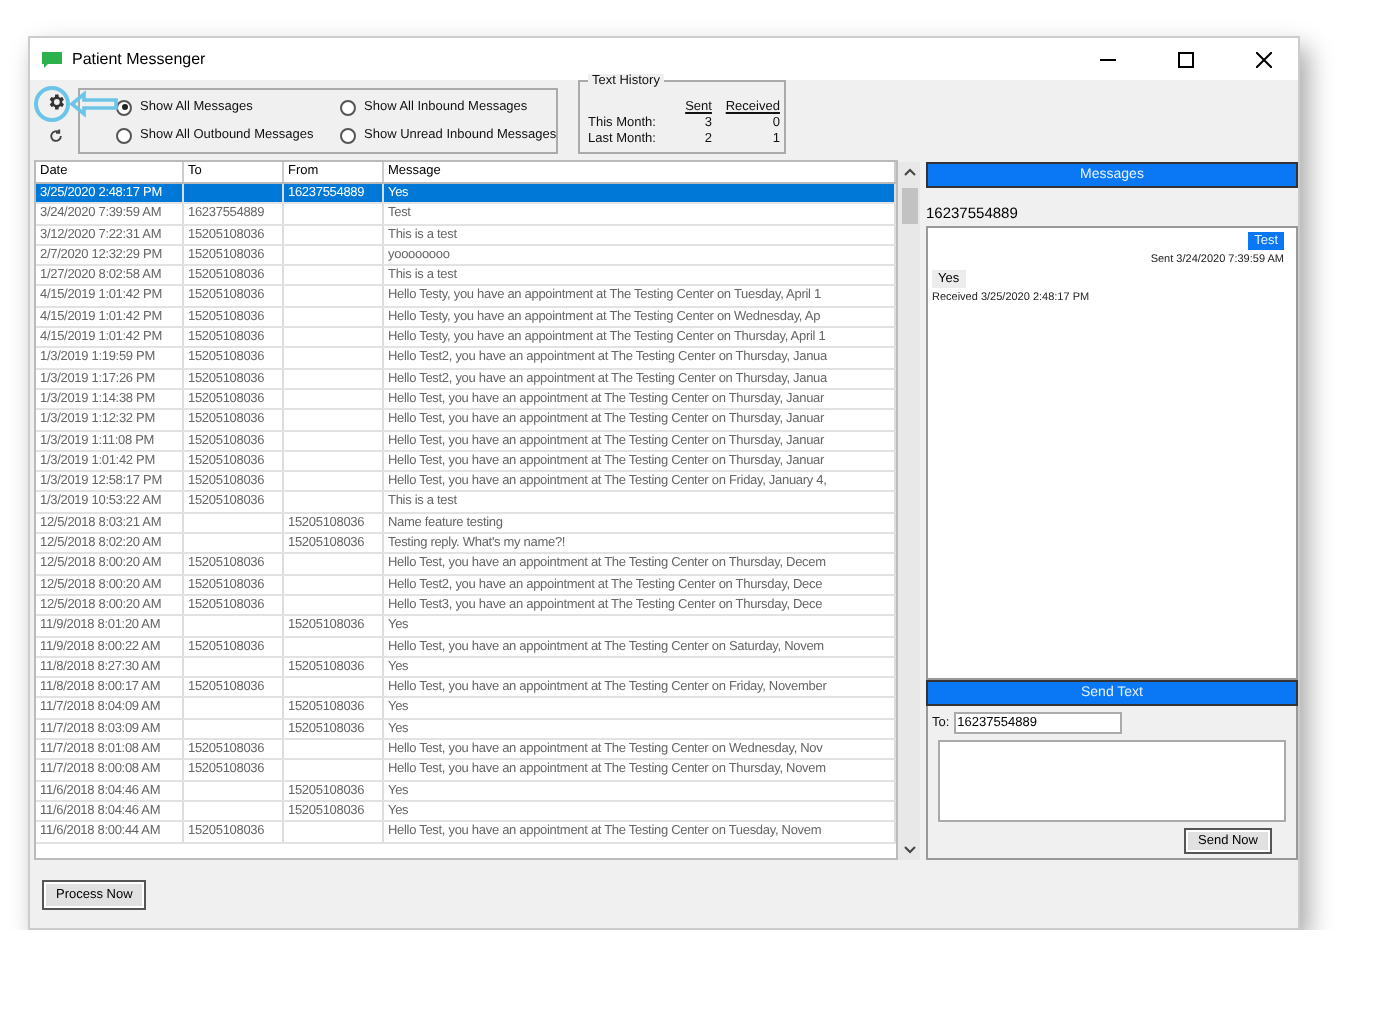 The width and height of the screenshot is (1374, 1014). I want to click on window-title: Patient Messenger, so click(140, 59).